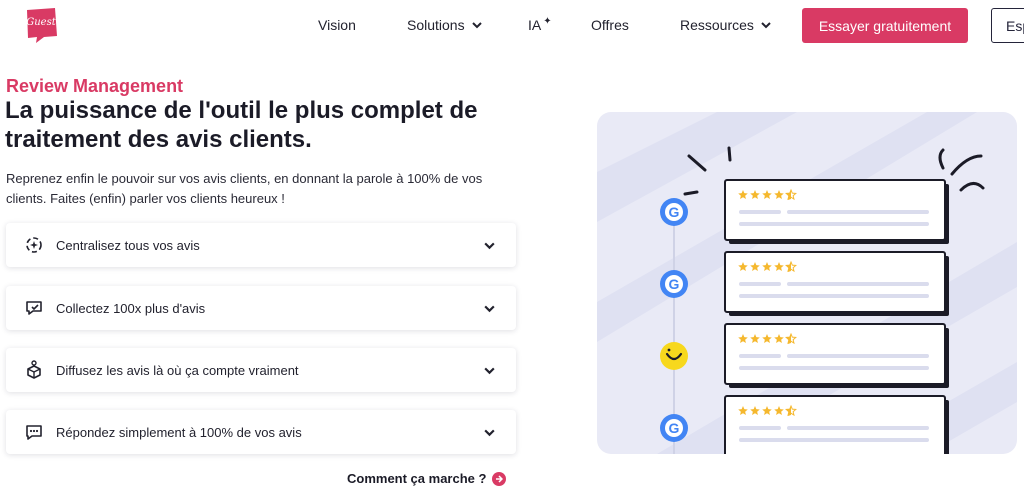 The width and height of the screenshot is (1024, 494). What do you see at coordinates (261, 308) in the screenshot?
I see `feature-accordion-collect: Collectez 100x plus d'avis` at bounding box center [261, 308].